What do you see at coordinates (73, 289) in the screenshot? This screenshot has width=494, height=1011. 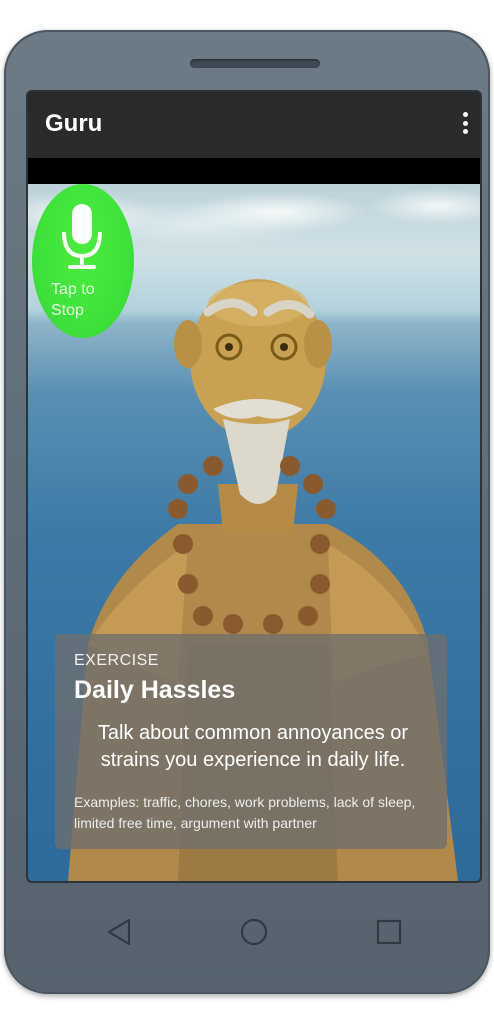 I see `mic-label-line1: Tap to` at bounding box center [73, 289].